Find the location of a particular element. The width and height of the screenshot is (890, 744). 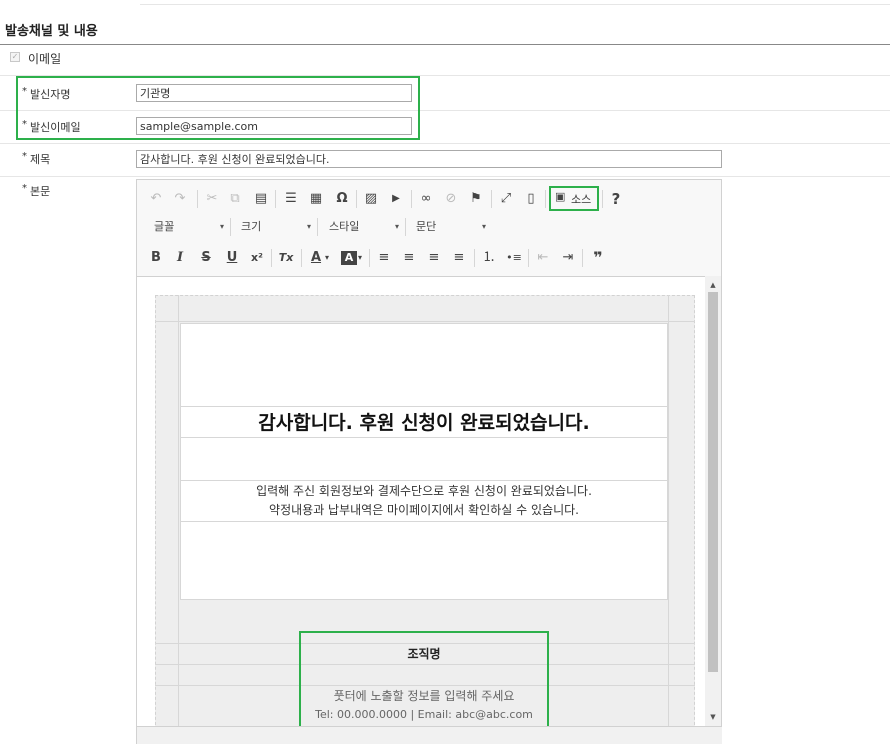

format-dropdown: 문단 ▾ is located at coordinates (451, 227).